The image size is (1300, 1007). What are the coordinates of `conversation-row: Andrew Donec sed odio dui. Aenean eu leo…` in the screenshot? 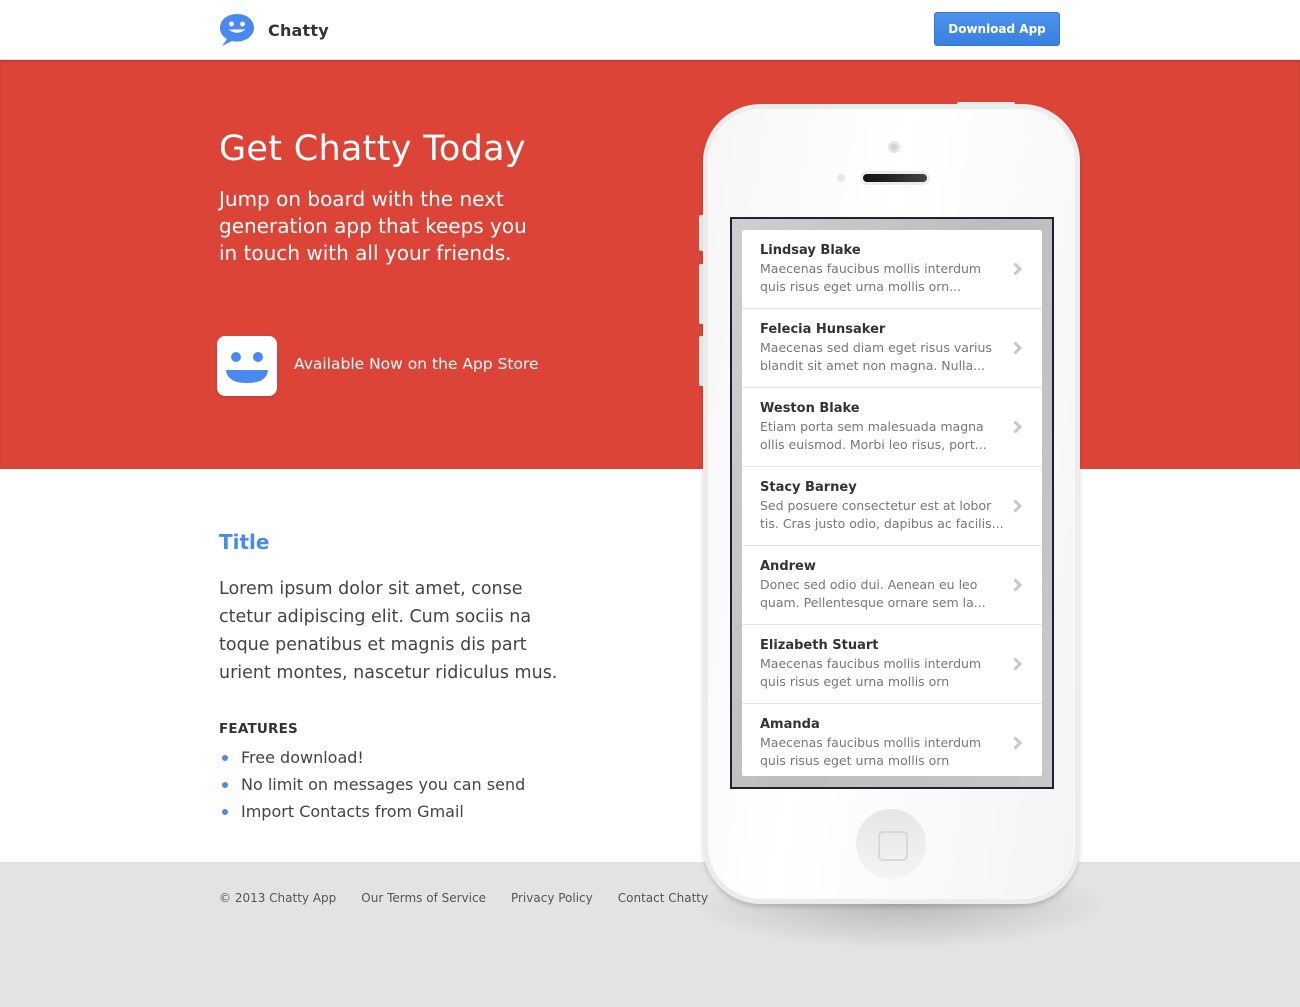 It's located at (892, 585).